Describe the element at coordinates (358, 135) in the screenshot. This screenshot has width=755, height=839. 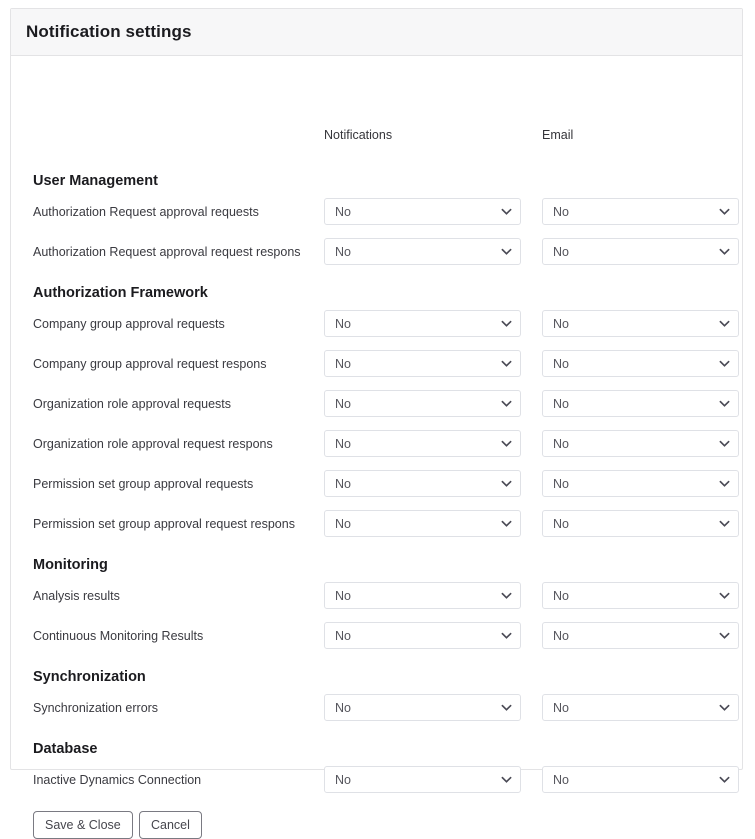
I see `column-header-notifications: Notifications` at that location.